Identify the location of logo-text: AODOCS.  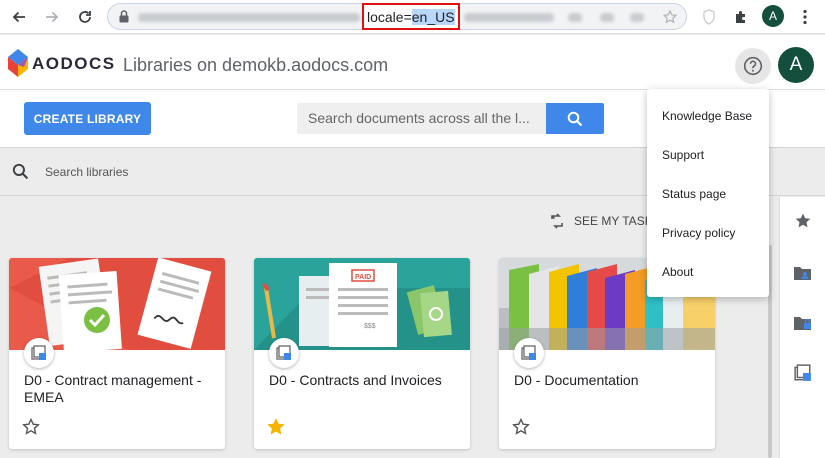
(74, 64).